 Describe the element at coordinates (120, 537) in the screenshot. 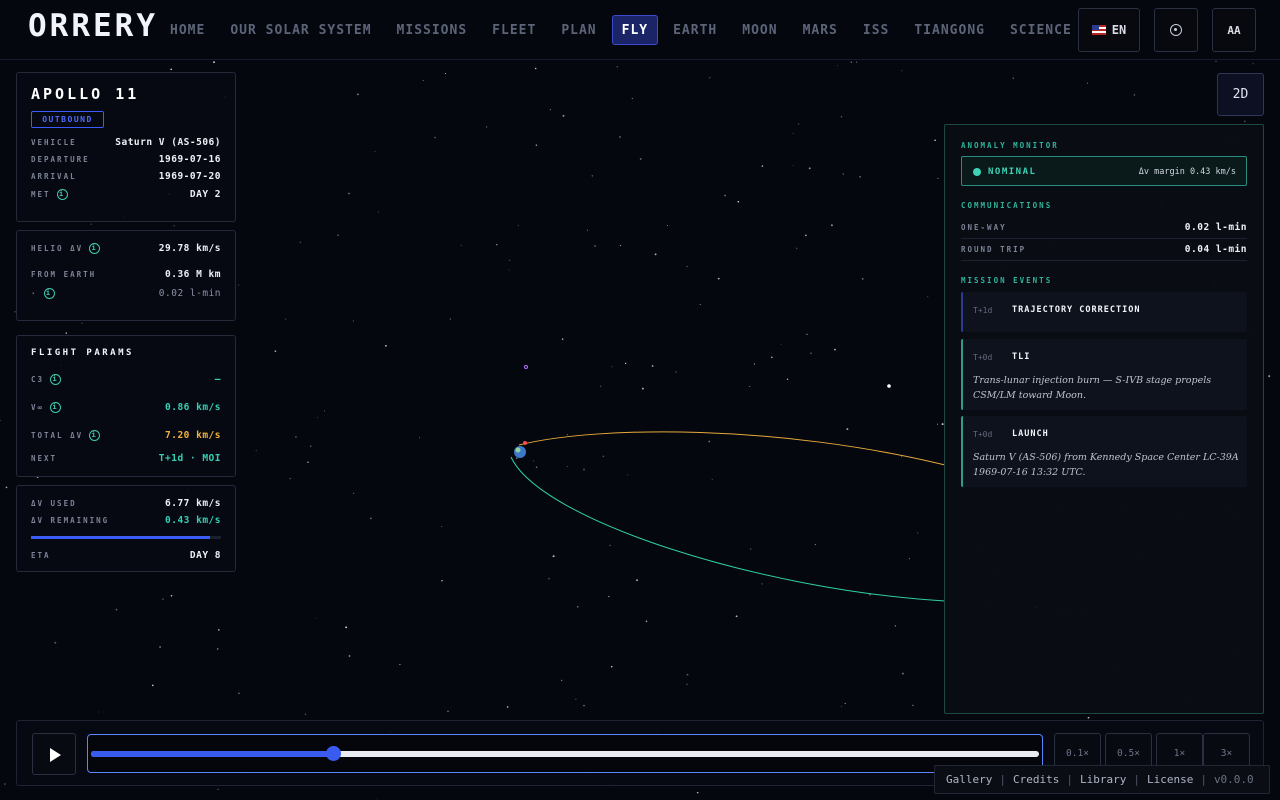

I see `dv-progress-fill` at that location.